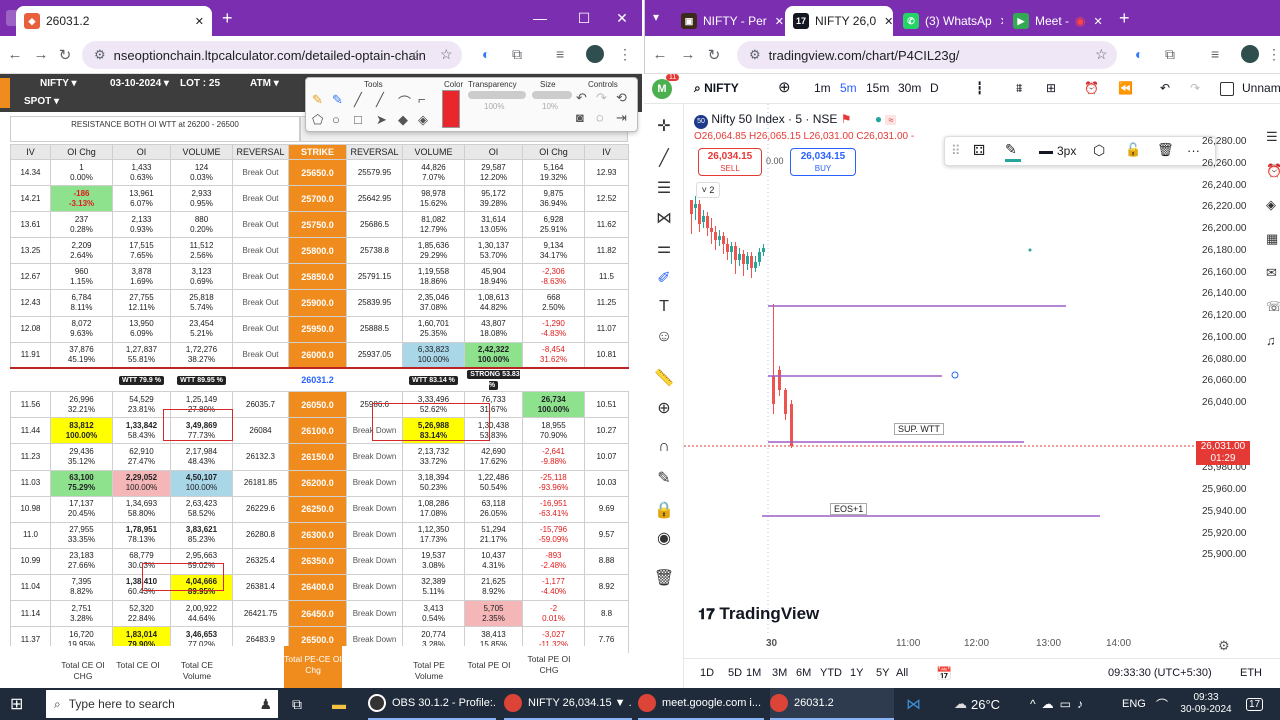 The height and width of the screenshot is (720, 1280). I want to click on tray-icons: ^☁▭♪, so click(1059, 704).